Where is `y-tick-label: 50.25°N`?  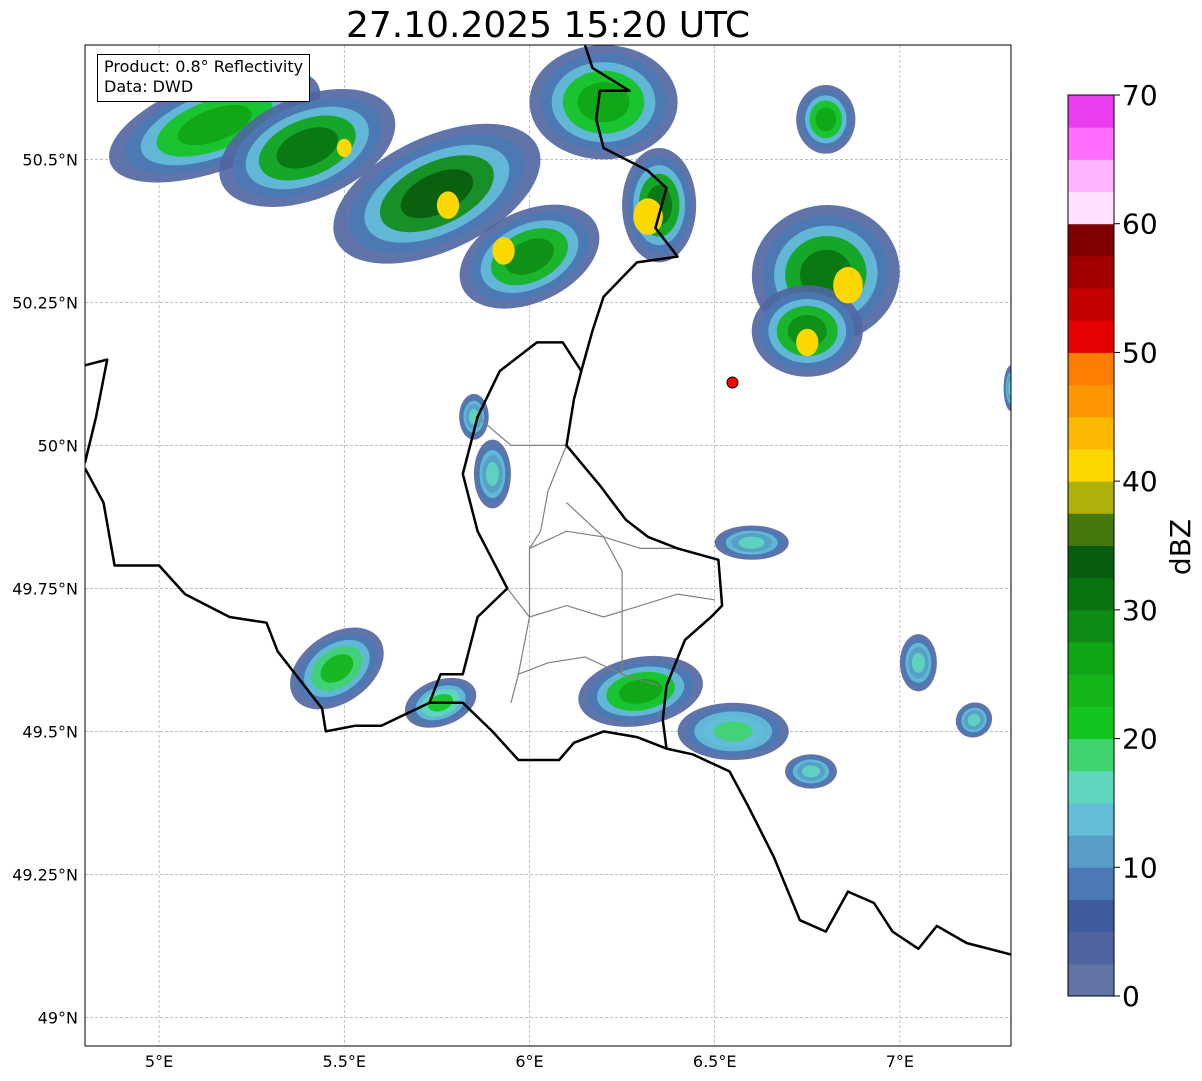
y-tick-label: 50.25°N is located at coordinates (45, 302).